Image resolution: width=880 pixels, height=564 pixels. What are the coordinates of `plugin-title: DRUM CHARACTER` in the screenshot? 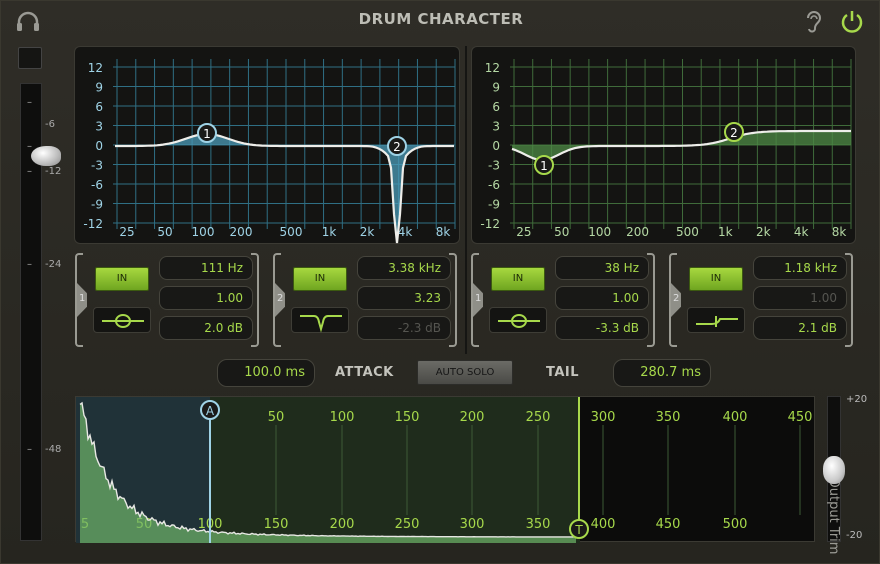 It's located at (441, 19).